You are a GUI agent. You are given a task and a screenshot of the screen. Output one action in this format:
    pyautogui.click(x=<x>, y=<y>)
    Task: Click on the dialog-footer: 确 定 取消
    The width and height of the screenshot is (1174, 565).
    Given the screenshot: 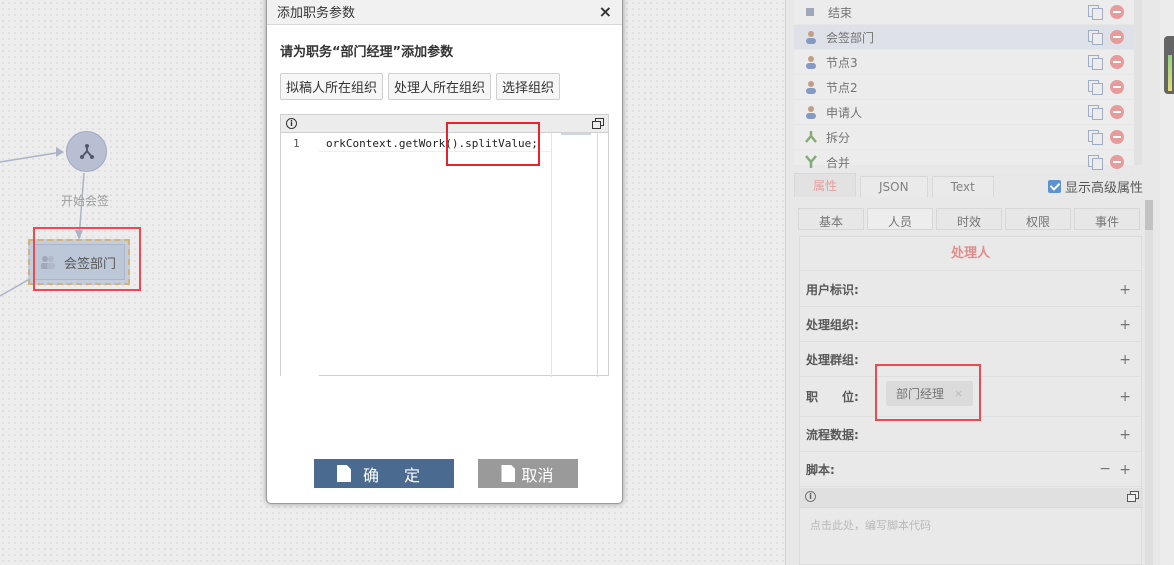 What is the action you would take?
    pyautogui.click(x=444, y=473)
    